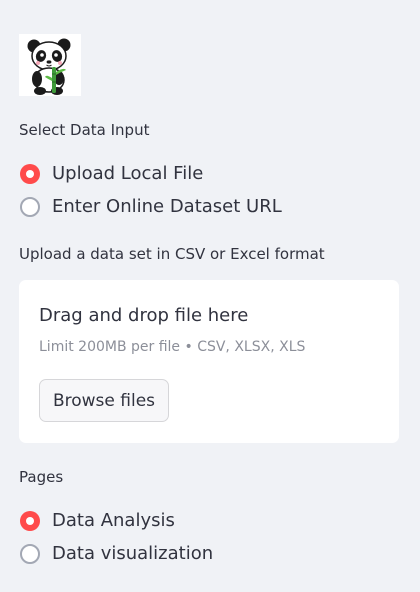 Image resolution: width=420 pixels, height=592 pixels. Describe the element at coordinates (41, 477) in the screenshot. I see `pages-label: Pages` at that location.